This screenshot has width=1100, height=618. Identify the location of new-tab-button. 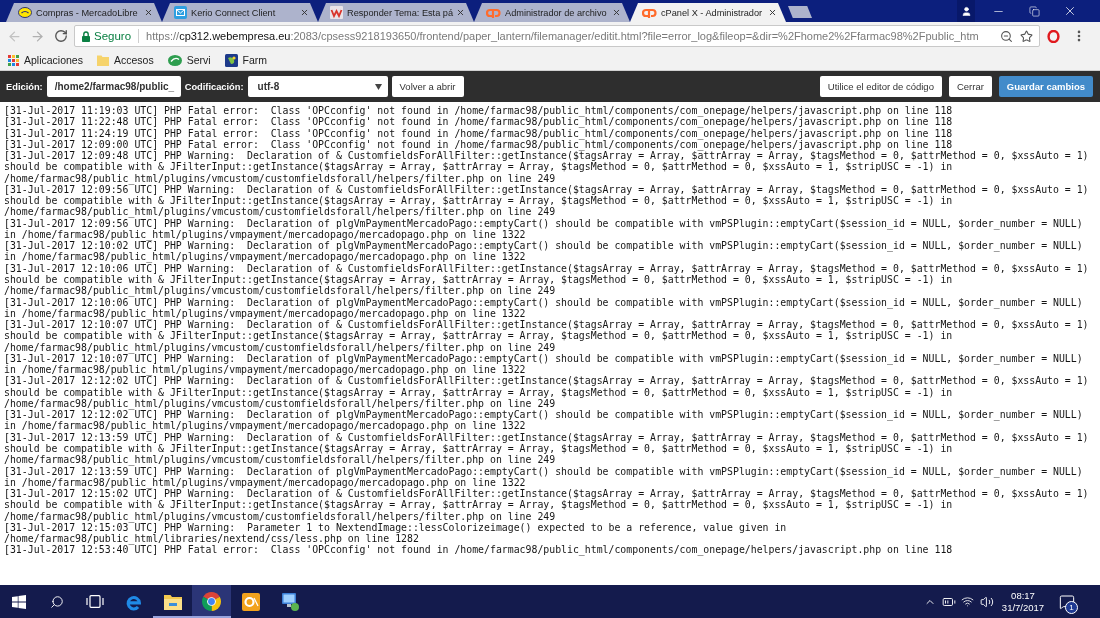
(800, 12).